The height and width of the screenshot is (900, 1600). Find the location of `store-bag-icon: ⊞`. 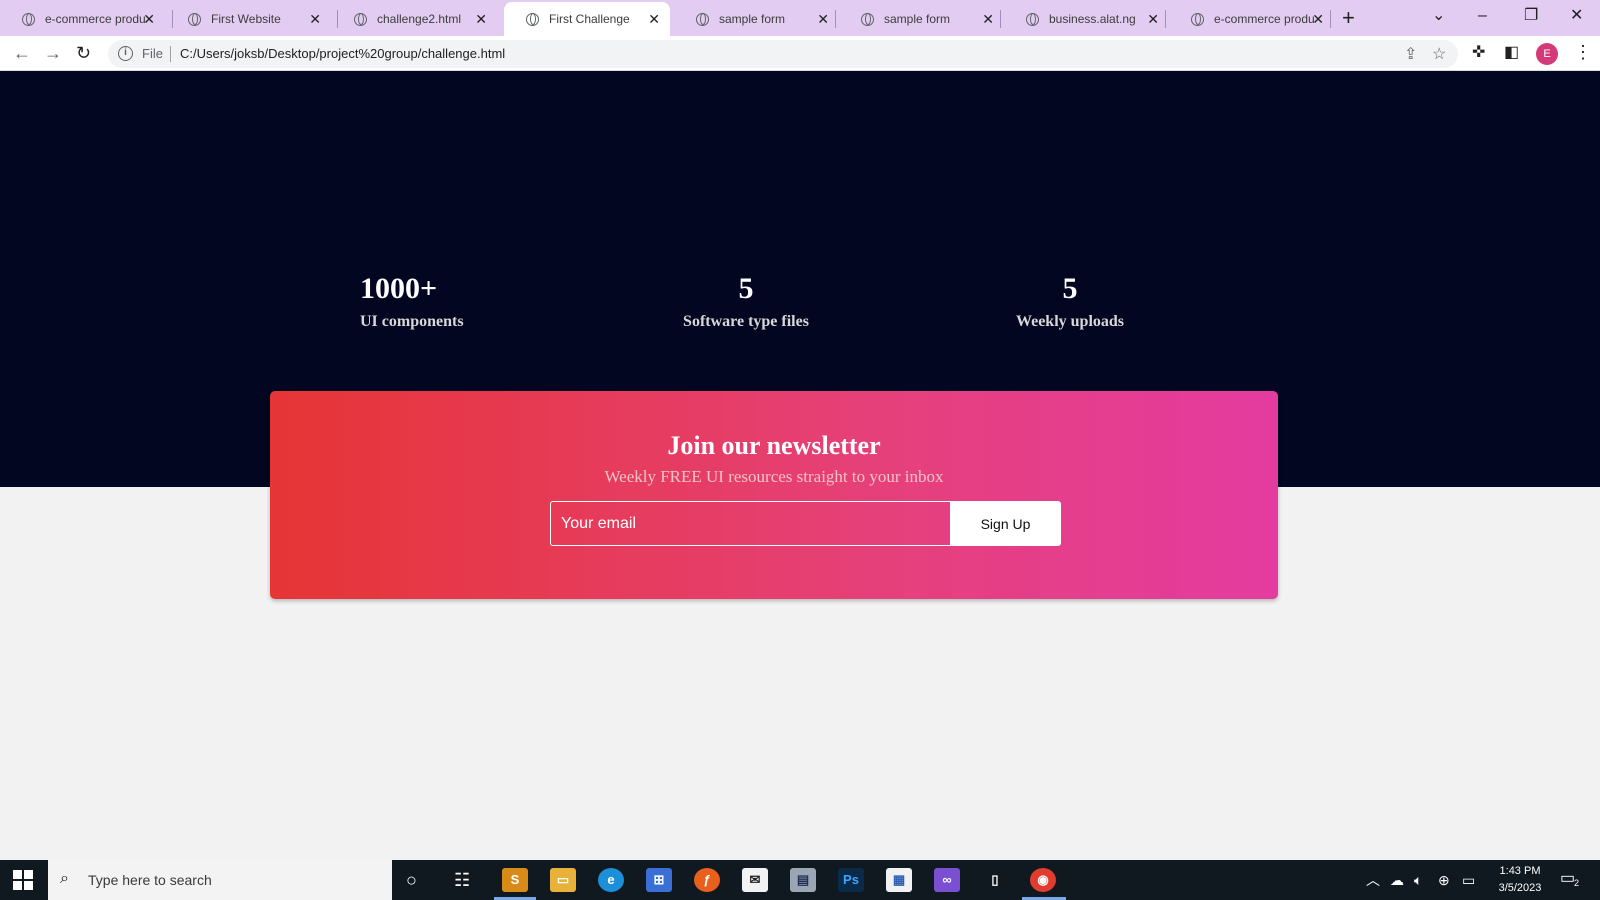

store-bag-icon: ⊞ is located at coordinates (659, 880).